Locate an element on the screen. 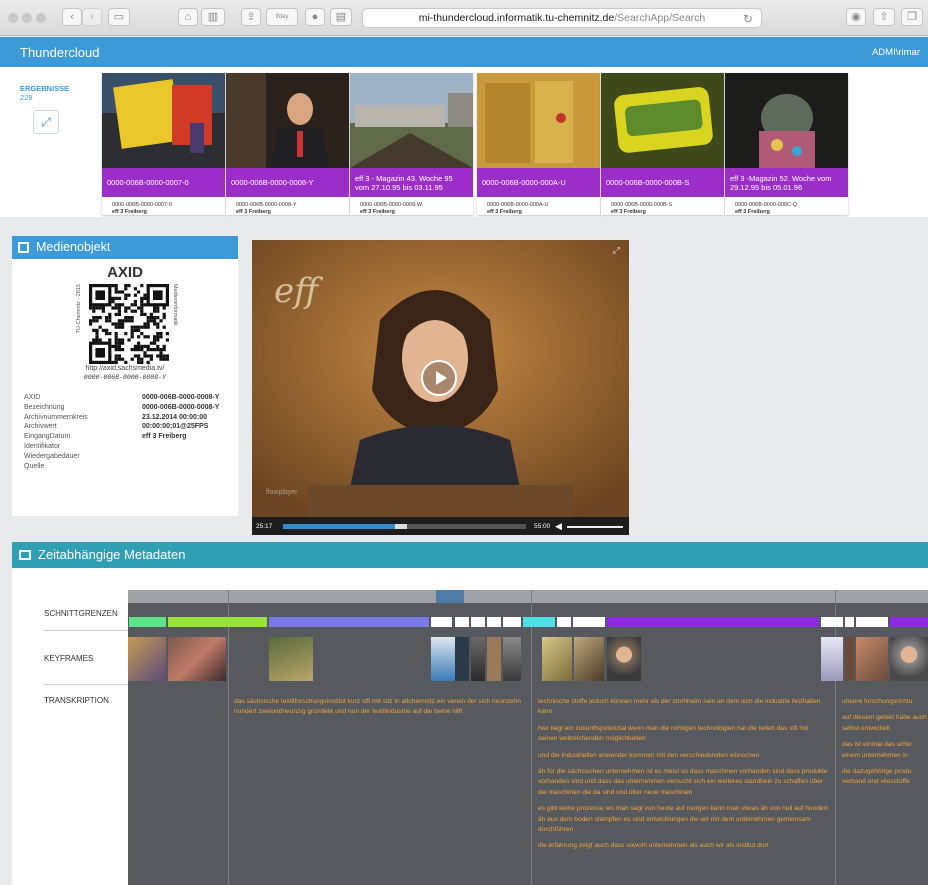 The image size is (928, 885). reload-icon: ↻ is located at coordinates (748, 19).